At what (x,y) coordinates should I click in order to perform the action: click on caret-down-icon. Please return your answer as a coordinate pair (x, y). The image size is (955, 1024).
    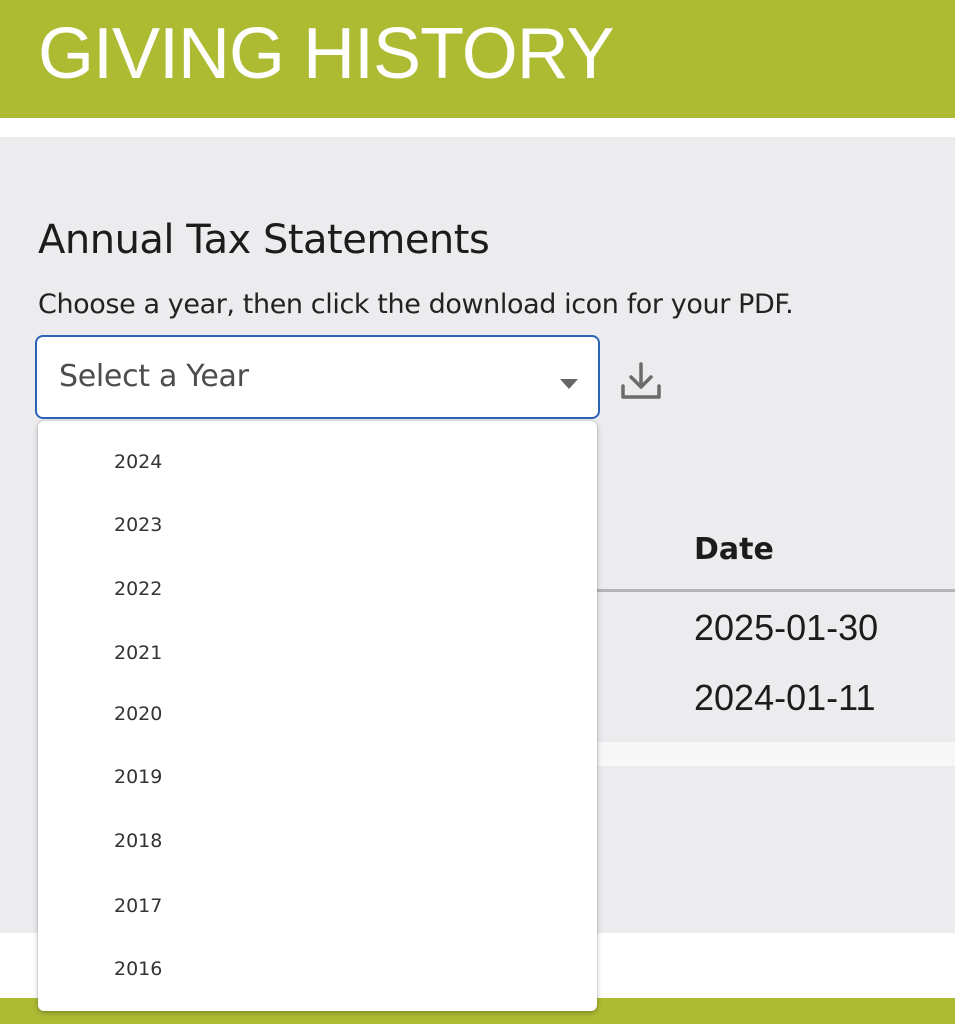
    Looking at the image, I should click on (569, 384).